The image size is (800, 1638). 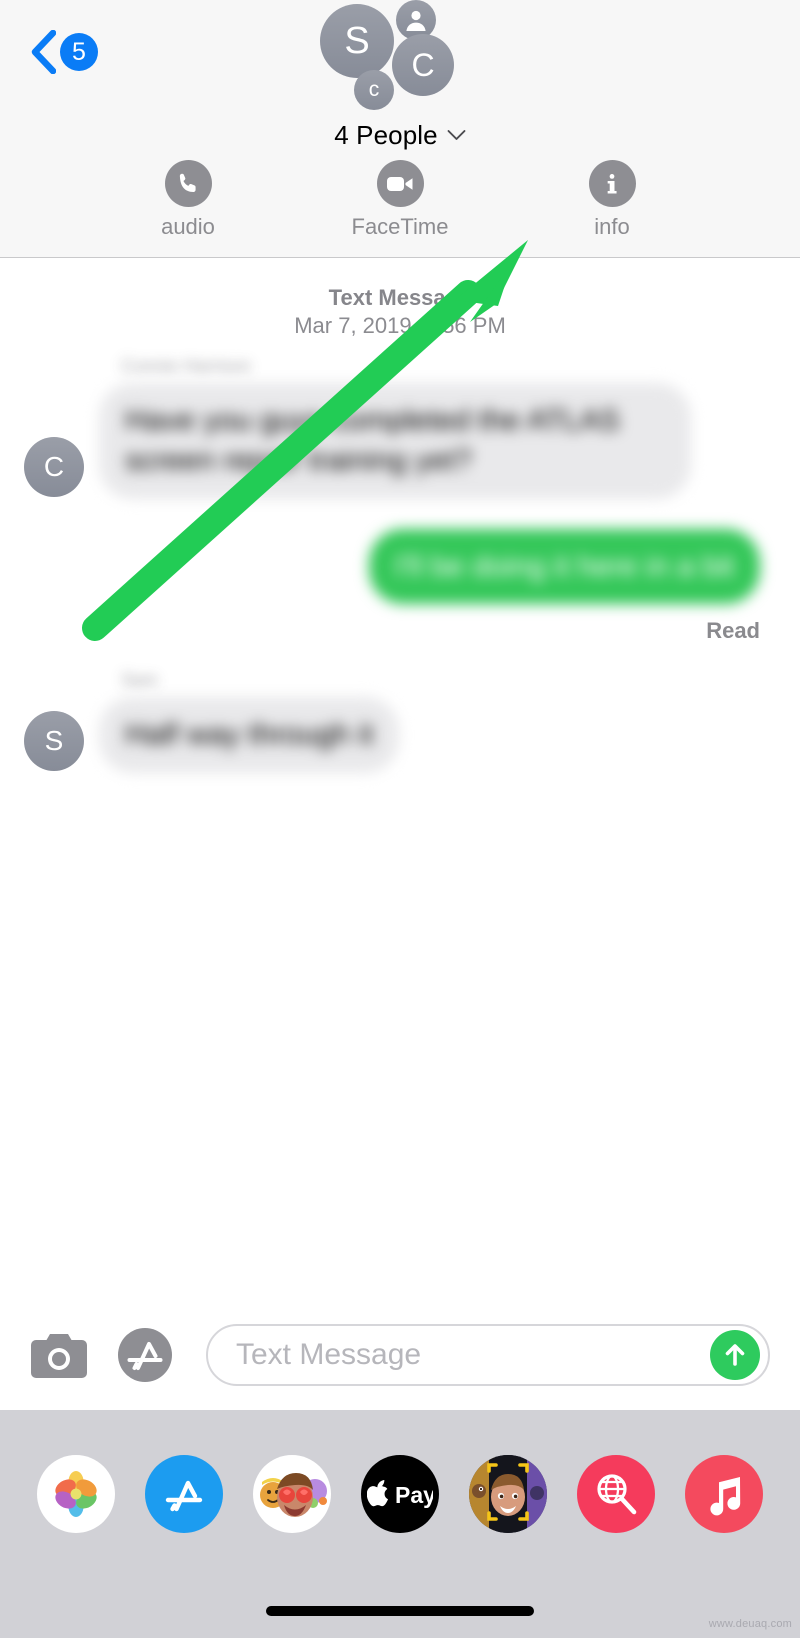 What do you see at coordinates (400, 1611) in the screenshot?
I see `home-indicator` at bounding box center [400, 1611].